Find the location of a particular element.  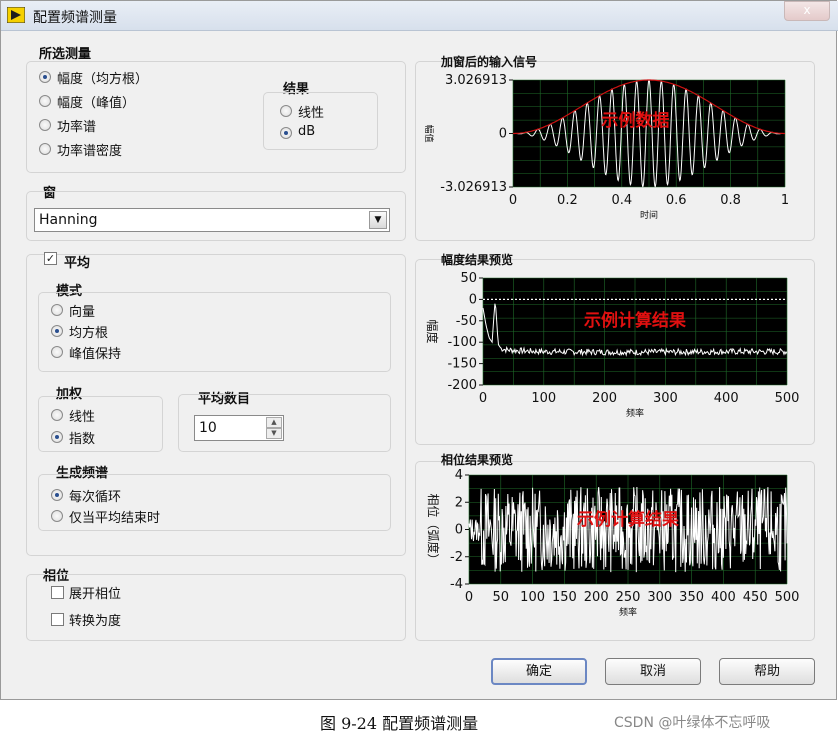

chart1-ylabel: 幅度 is located at coordinates (432, 331).